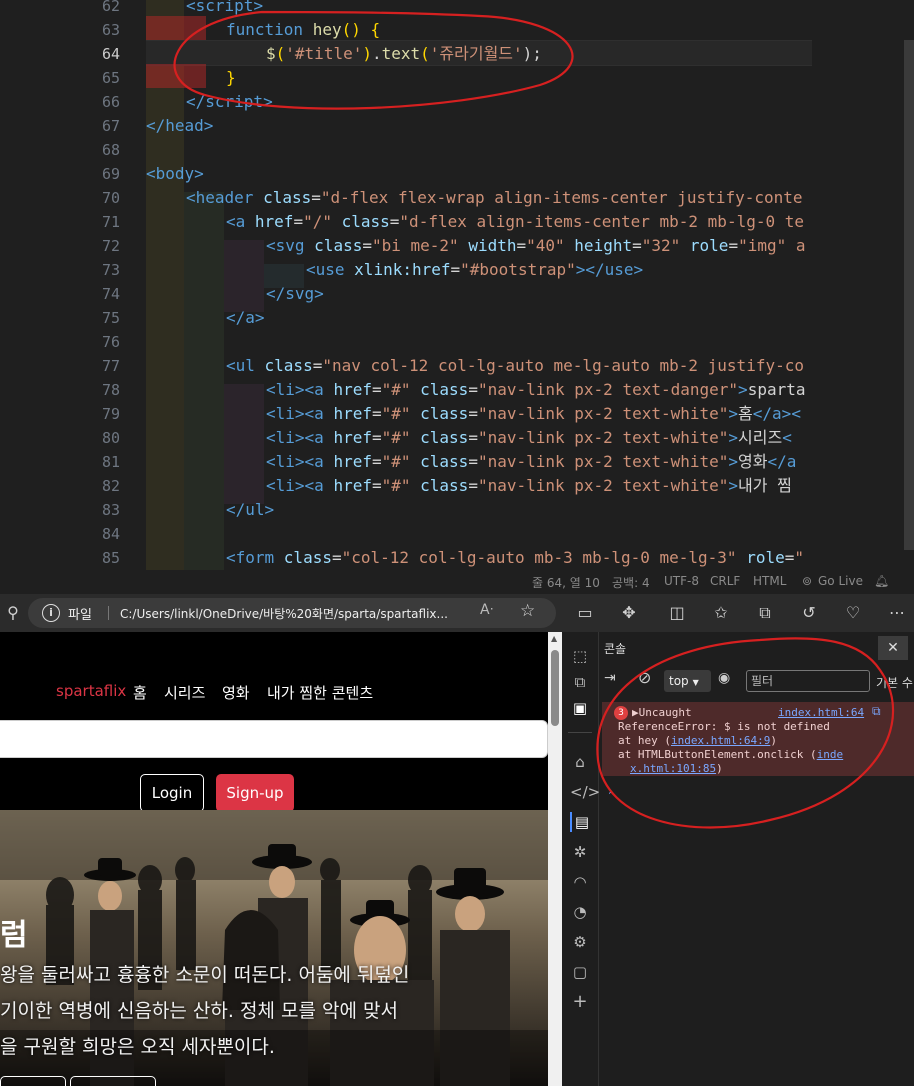  I want to click on network-wifi-icon: ◠, so click(580, 882).